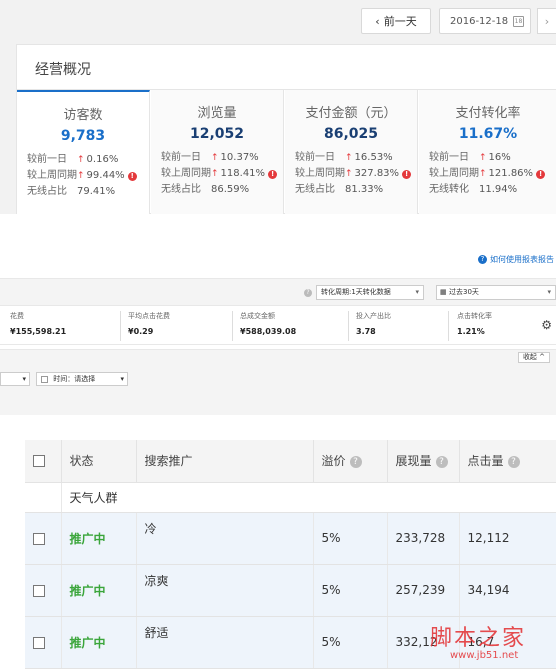 The image size is (556, 670). Describe the element at coordinates (474, 323) in the screenshot. I see `summary-click-conversion: 点击转化率 1.21%` at that location.